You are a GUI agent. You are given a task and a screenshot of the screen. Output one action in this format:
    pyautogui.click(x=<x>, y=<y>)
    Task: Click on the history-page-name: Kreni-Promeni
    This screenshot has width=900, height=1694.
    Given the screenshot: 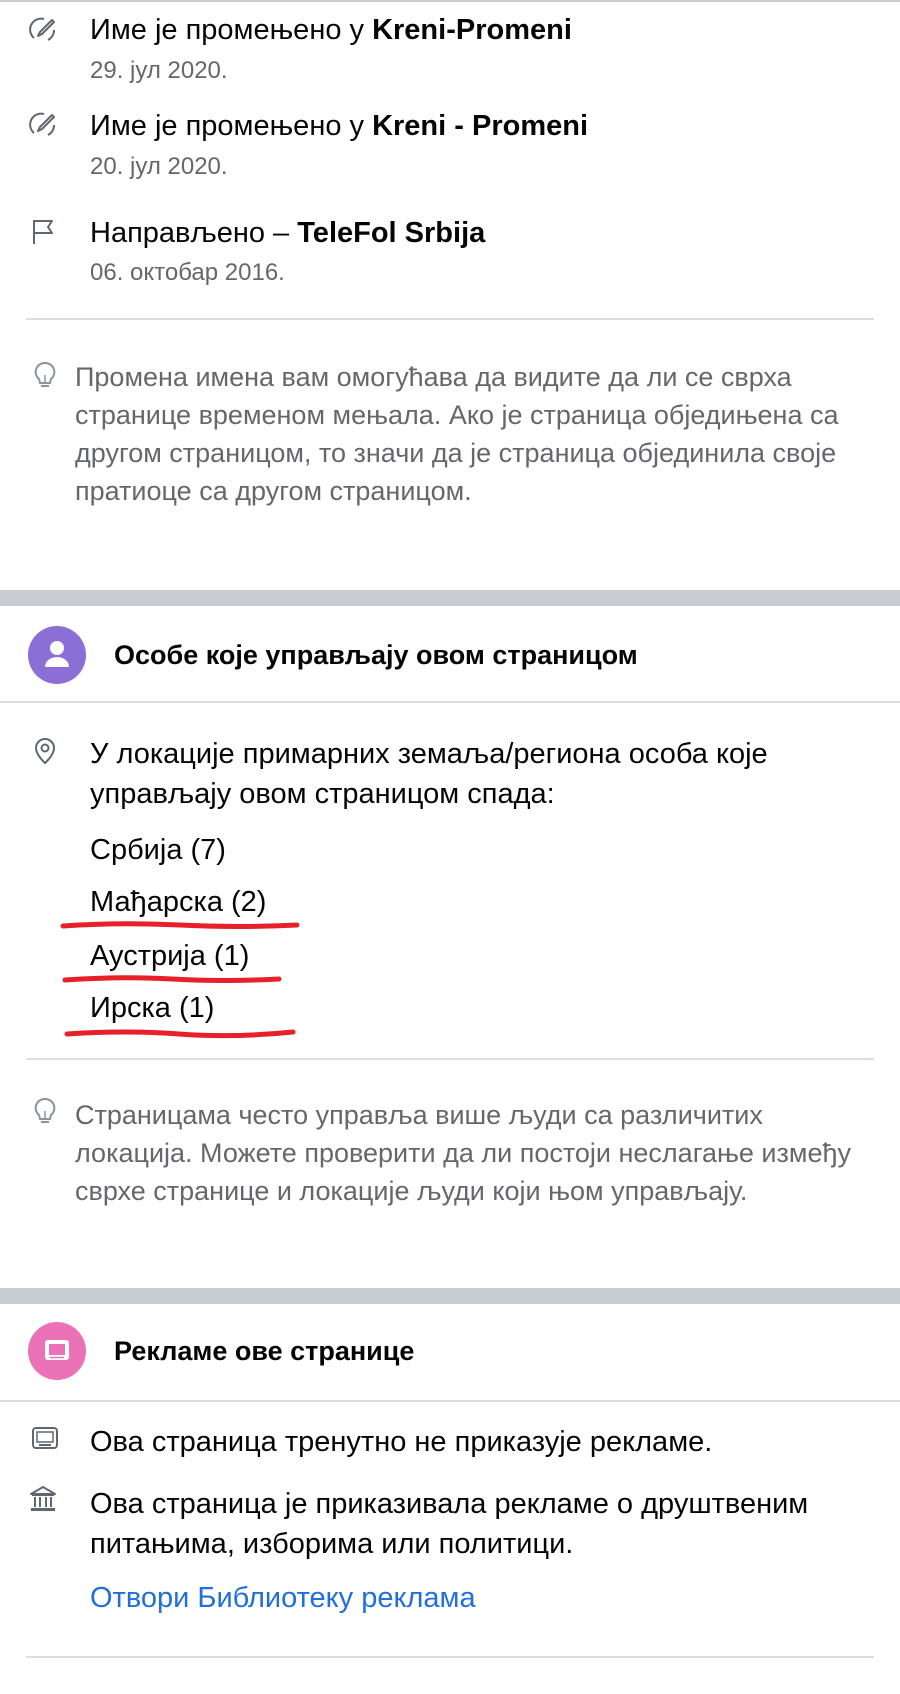 What is the action you would take?
    pyautogui.click(x=472, y=30)
    